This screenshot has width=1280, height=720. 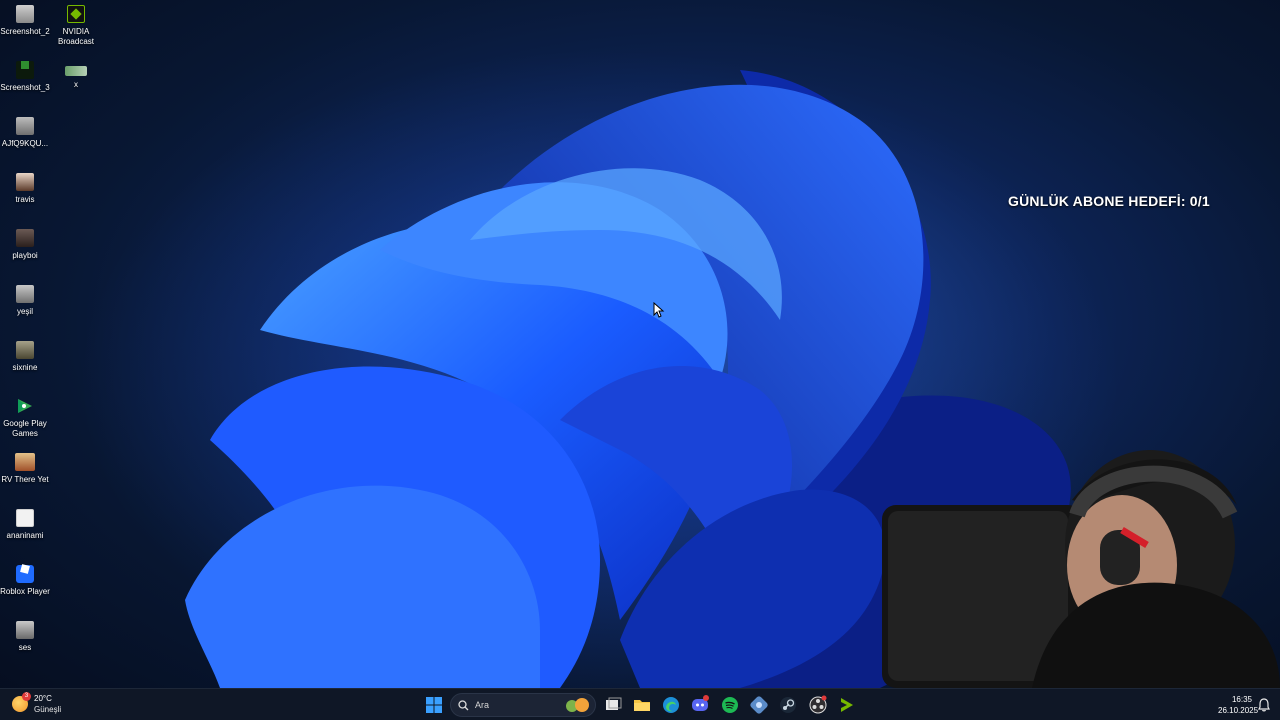 I want to click on desktop-icon-playboi: playboi, so click(x=26, y=242).